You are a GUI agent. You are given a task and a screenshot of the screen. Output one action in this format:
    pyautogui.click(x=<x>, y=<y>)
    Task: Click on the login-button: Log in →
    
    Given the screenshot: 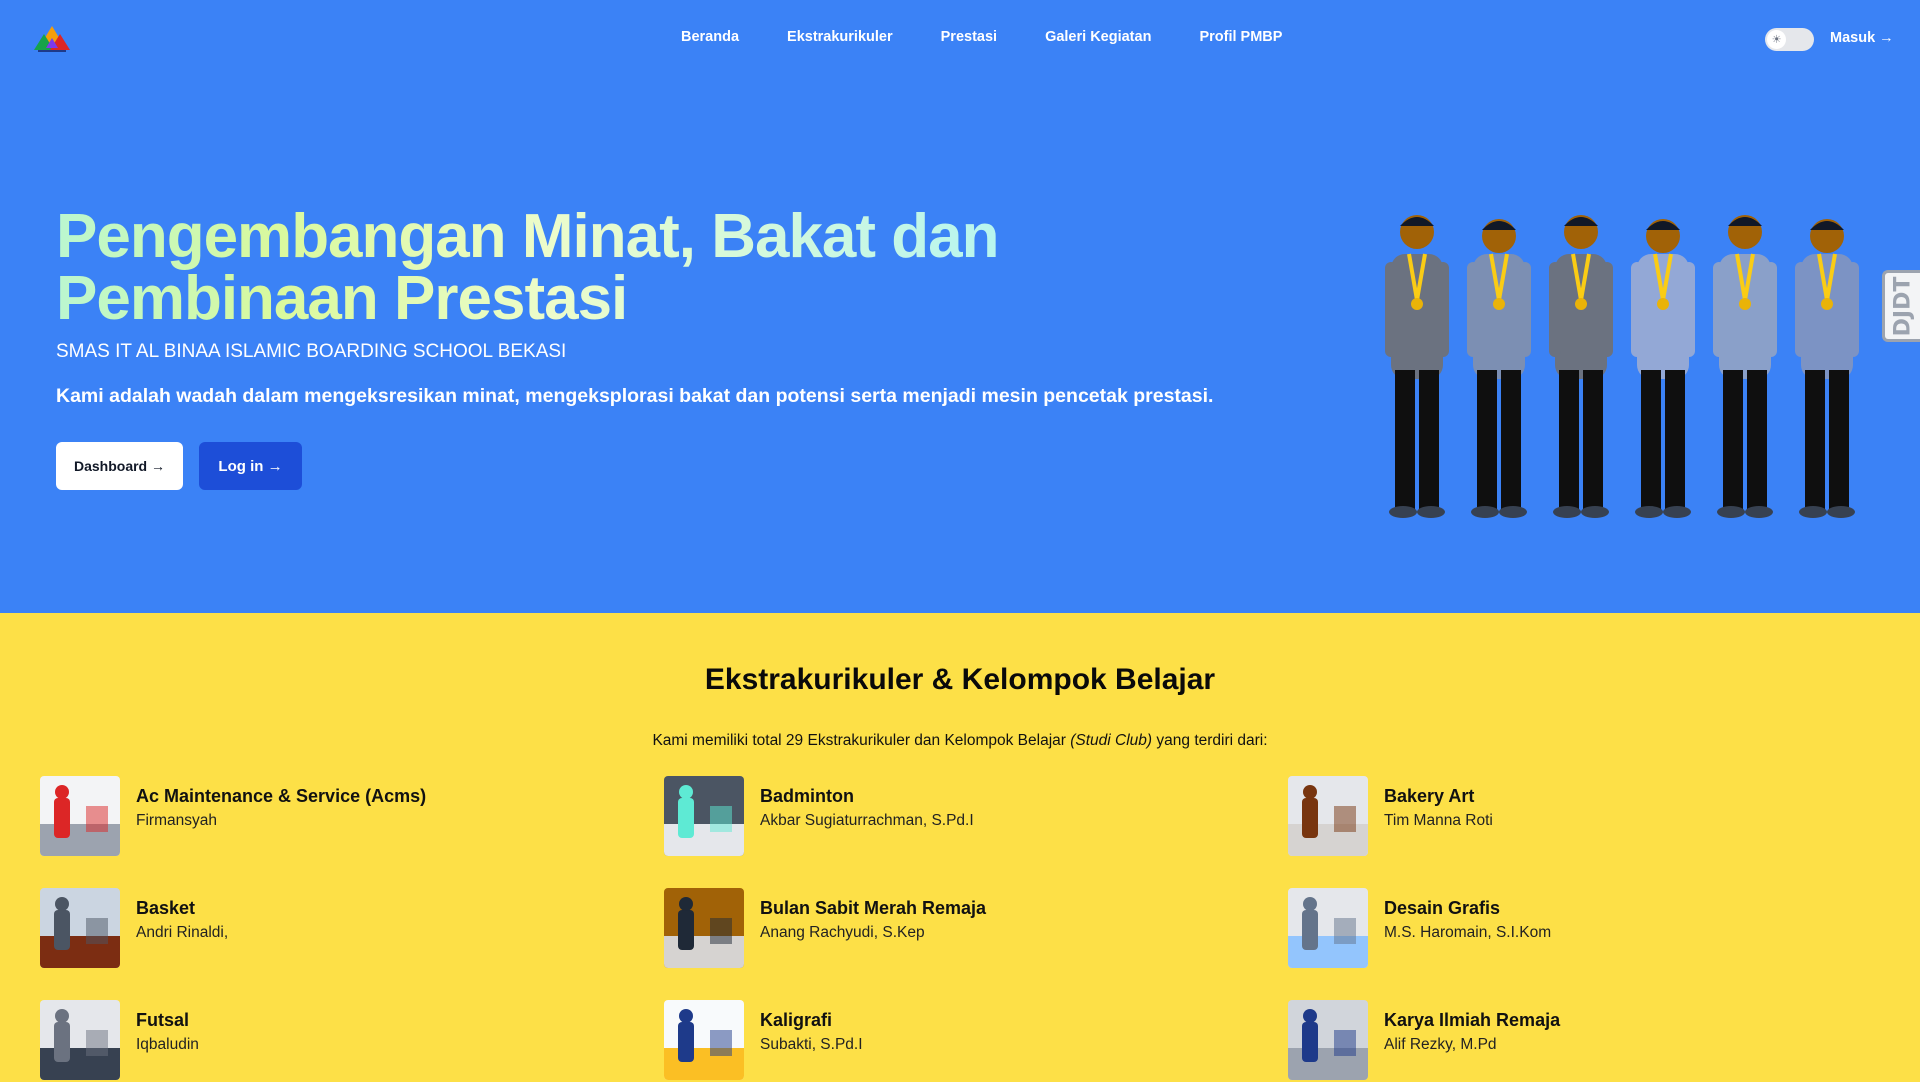 What is the action you would take?
    pyautogui.click(x=250, y=466)
    